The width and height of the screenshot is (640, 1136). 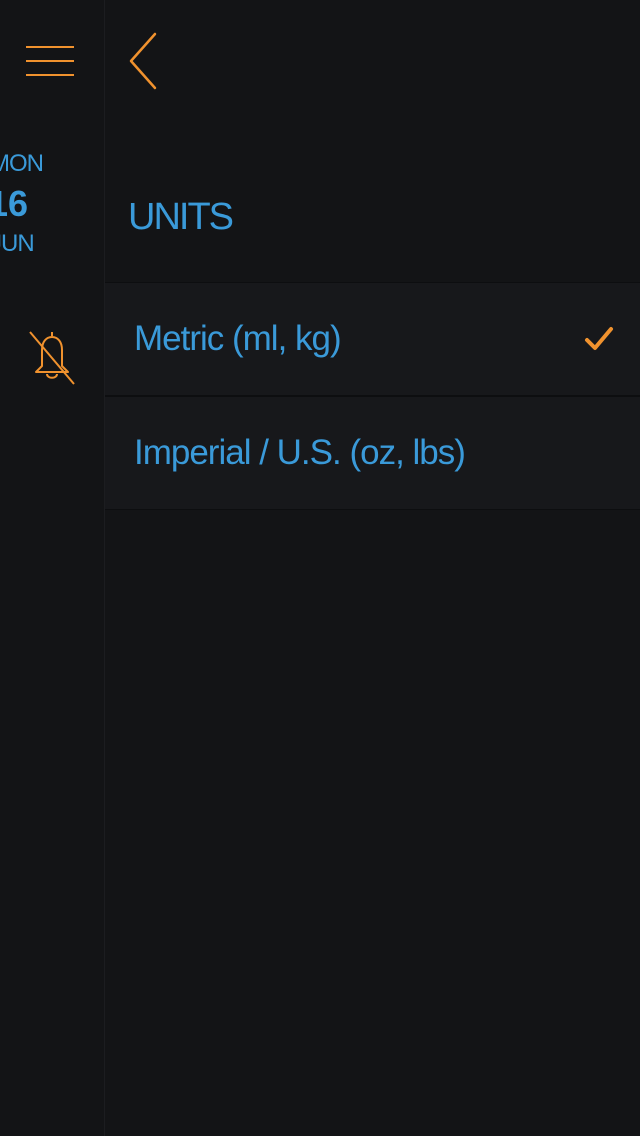 What do you see at coordinates (238, 338) in the screenshot?
I see `option-label: Metric (ml, kg)` at bounding box center [238, 338].